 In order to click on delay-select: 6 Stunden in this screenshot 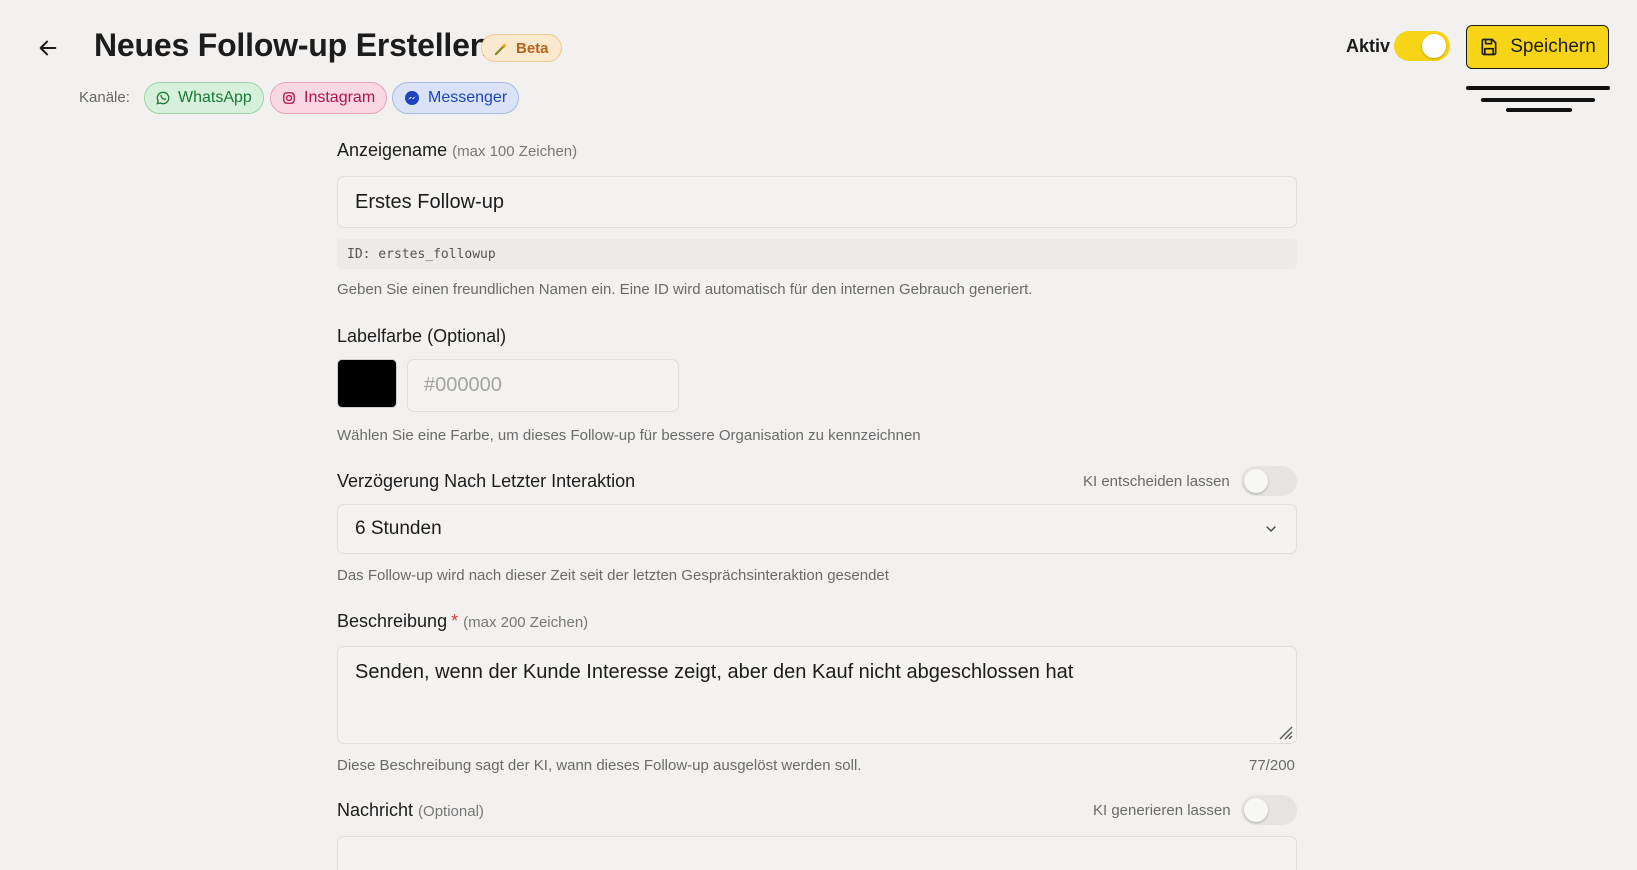, I will do `click(817, 529)`.